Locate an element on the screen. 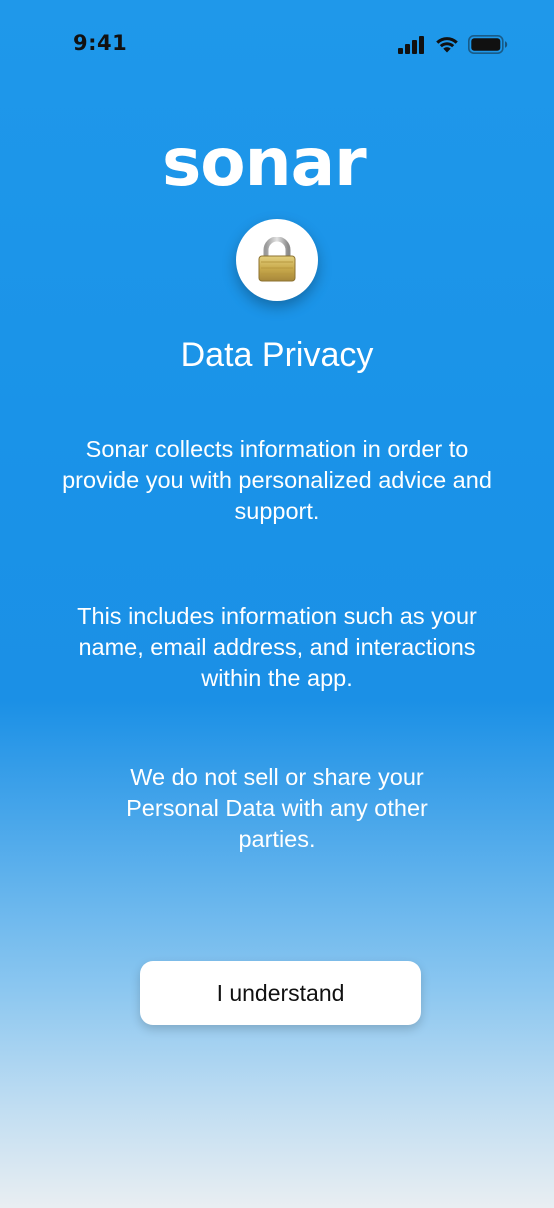 The image size is (554, 1208). i-understand-button: I understand is located at coordinates (280, 993).